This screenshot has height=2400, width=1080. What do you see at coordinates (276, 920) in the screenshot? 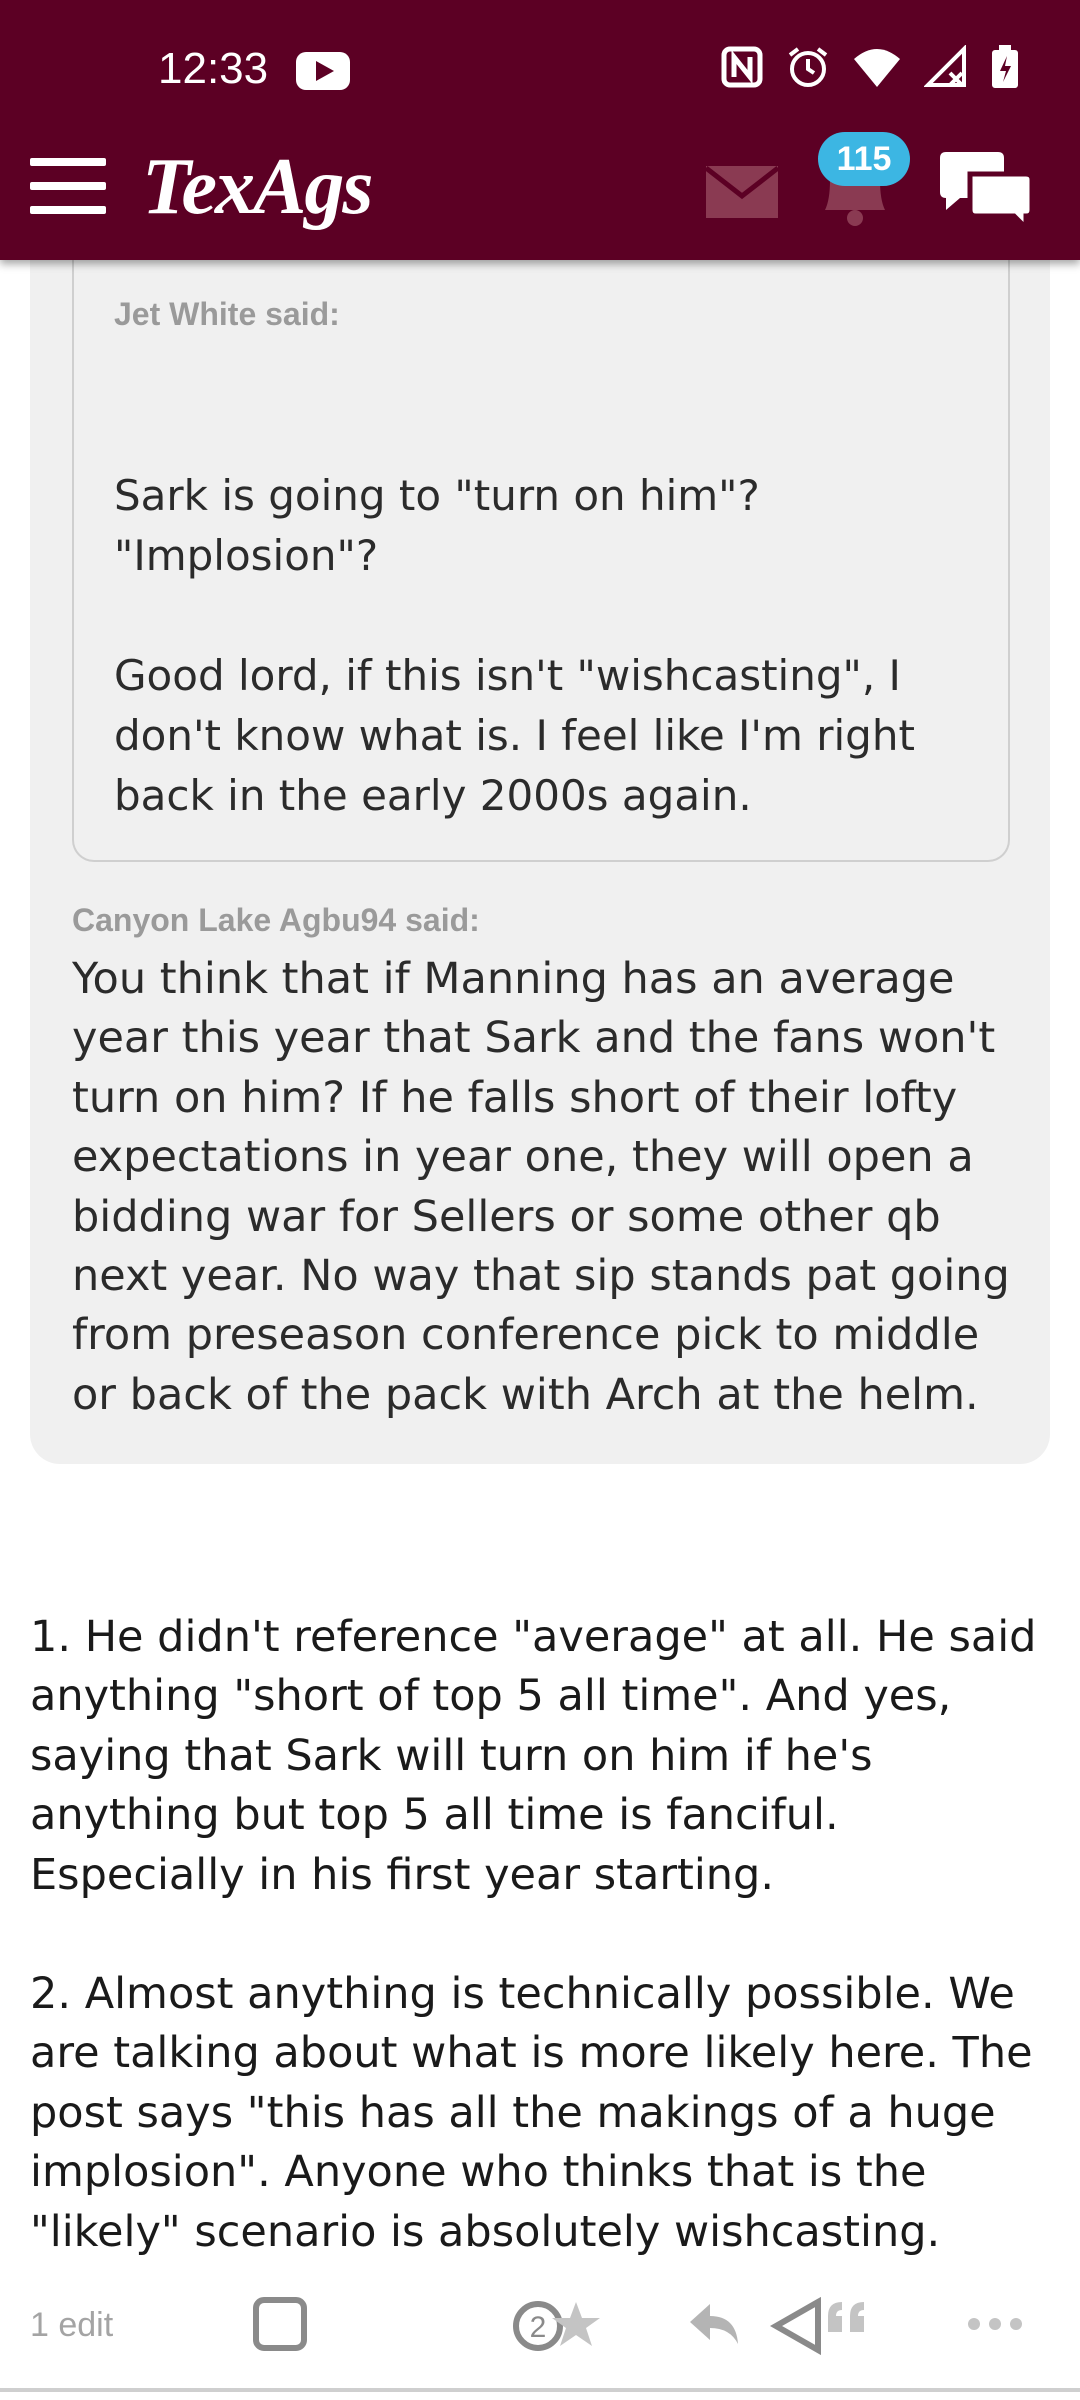
I see `quote-author-outer: Canyon Lake Agbu94 said:` at bounding box center [276, 920].